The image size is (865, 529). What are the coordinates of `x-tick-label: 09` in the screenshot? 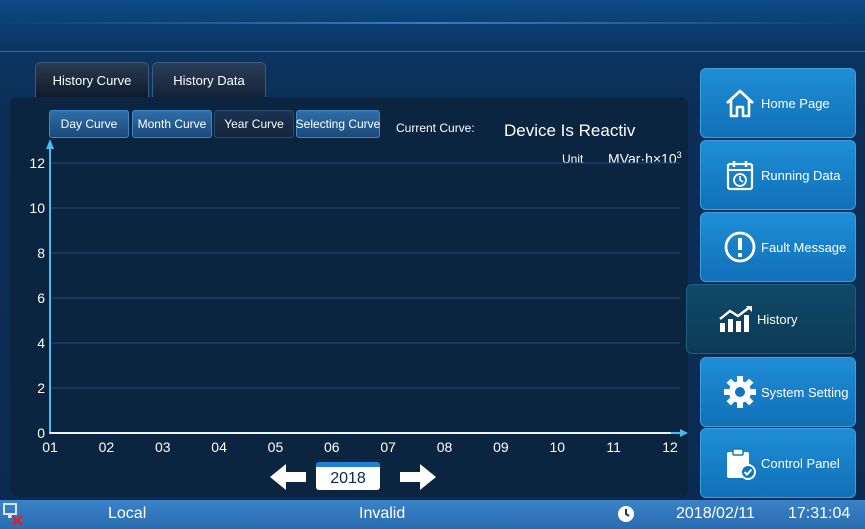 It's located at (501, 447).